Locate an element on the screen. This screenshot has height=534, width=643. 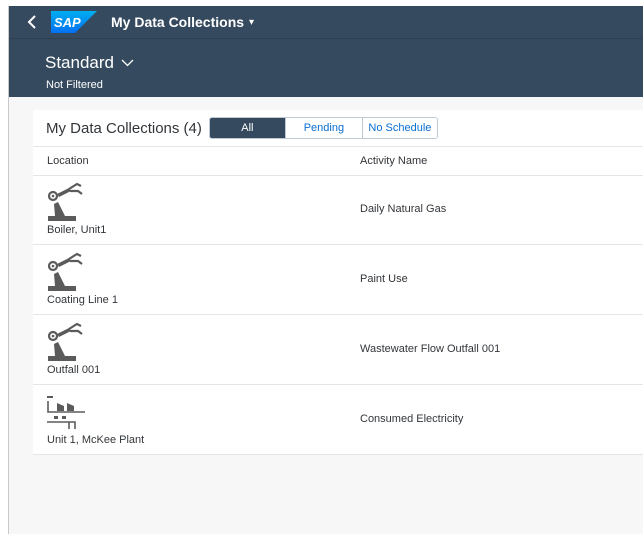
filter-all-button: All is located at coordinates (247, 128).